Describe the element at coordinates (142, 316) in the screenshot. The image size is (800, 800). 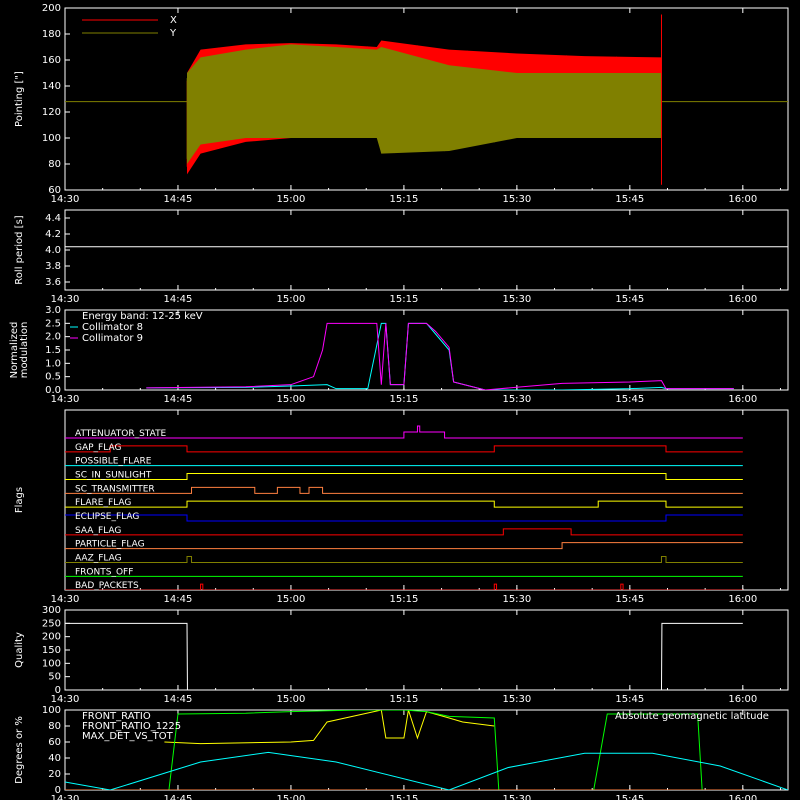
I see `legend-label: Energy band: 12-25 keV` at that location.